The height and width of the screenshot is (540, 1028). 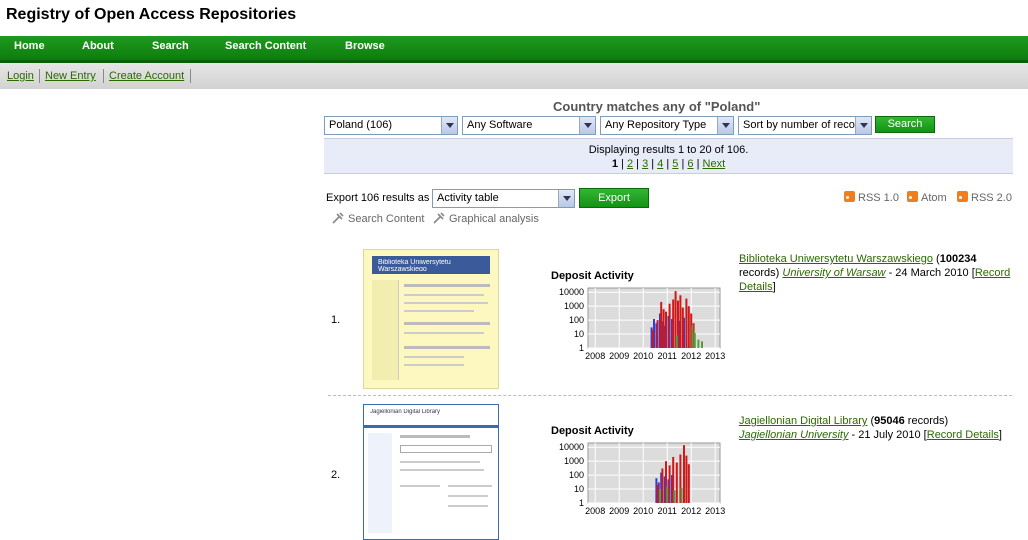 I want to click on repository-screenshot: Jagiellonian Digital Library, so click(x=431, y=472).